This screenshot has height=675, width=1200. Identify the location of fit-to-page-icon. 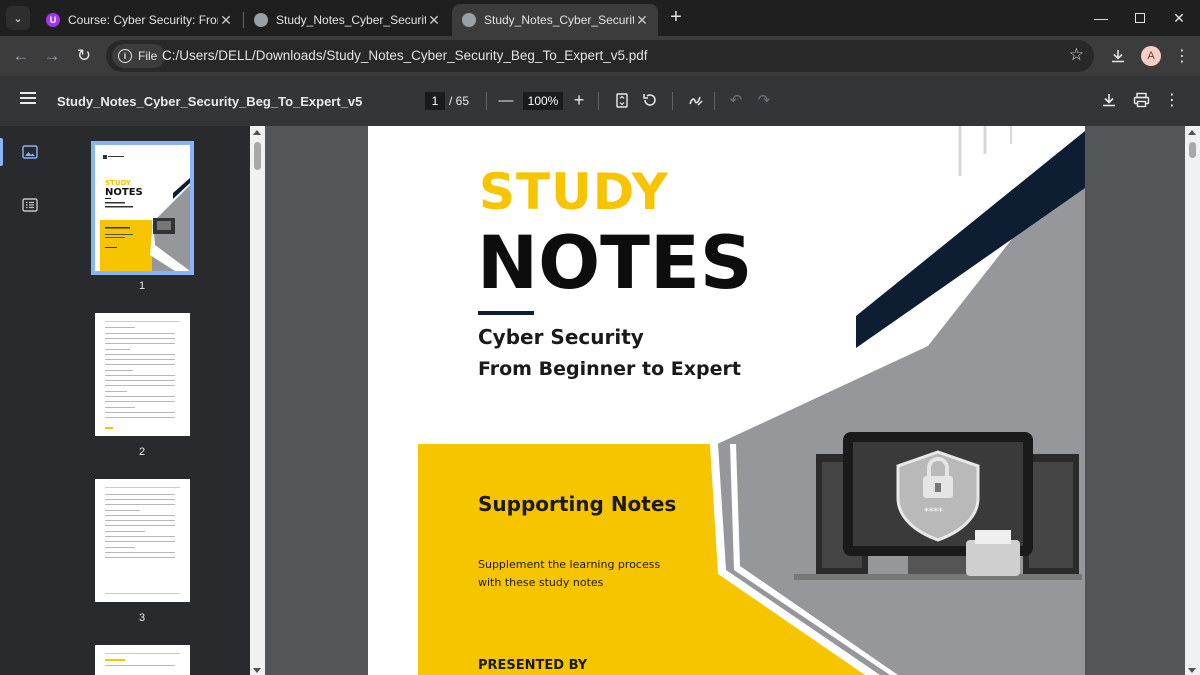
(622, 100).